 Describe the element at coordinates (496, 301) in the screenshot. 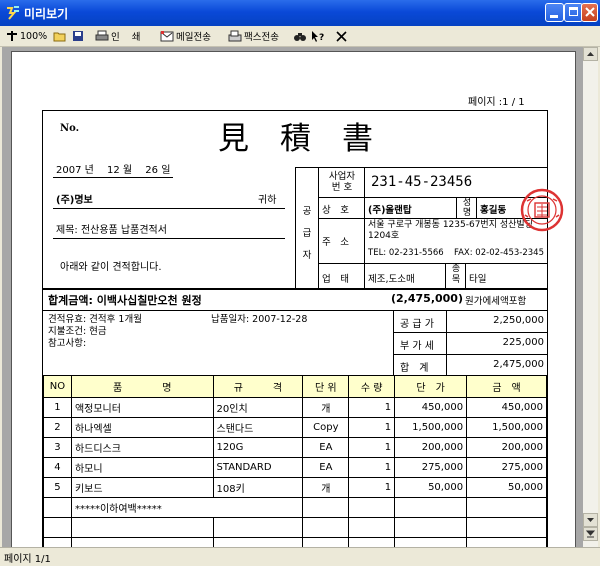

I see `total-note: 원가에세액포함` at that location.